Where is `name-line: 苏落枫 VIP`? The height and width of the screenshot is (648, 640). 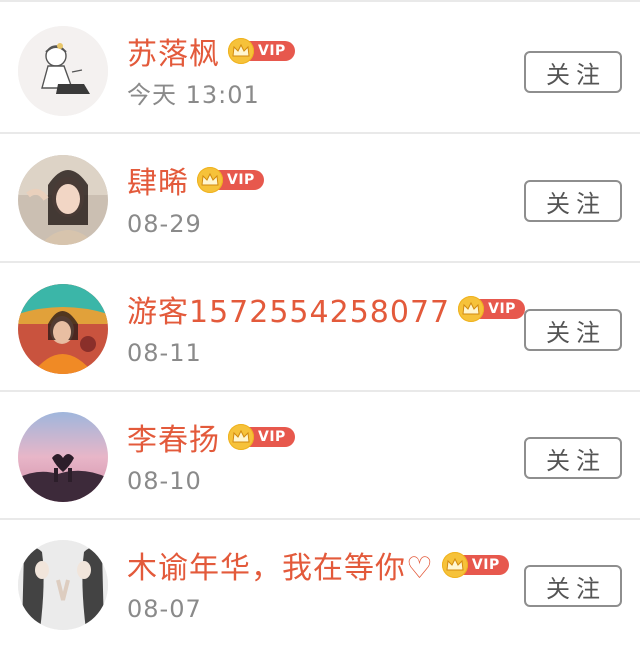 name-line: 苏落枫 VIP is located at coordinates (211, 55).